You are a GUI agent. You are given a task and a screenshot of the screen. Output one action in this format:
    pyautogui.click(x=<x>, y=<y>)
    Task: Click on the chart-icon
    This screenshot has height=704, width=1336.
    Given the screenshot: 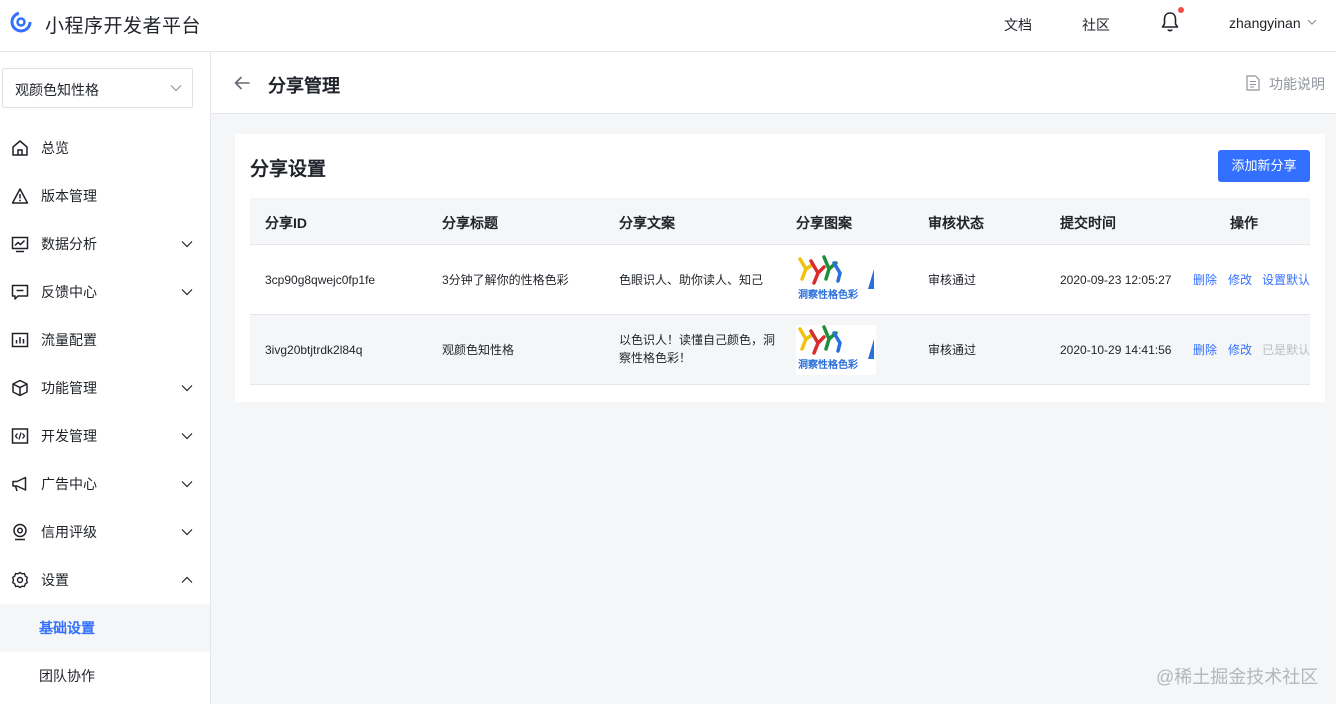 What is the action you would take?
    pyautogui.click(x=20, y=244)
    